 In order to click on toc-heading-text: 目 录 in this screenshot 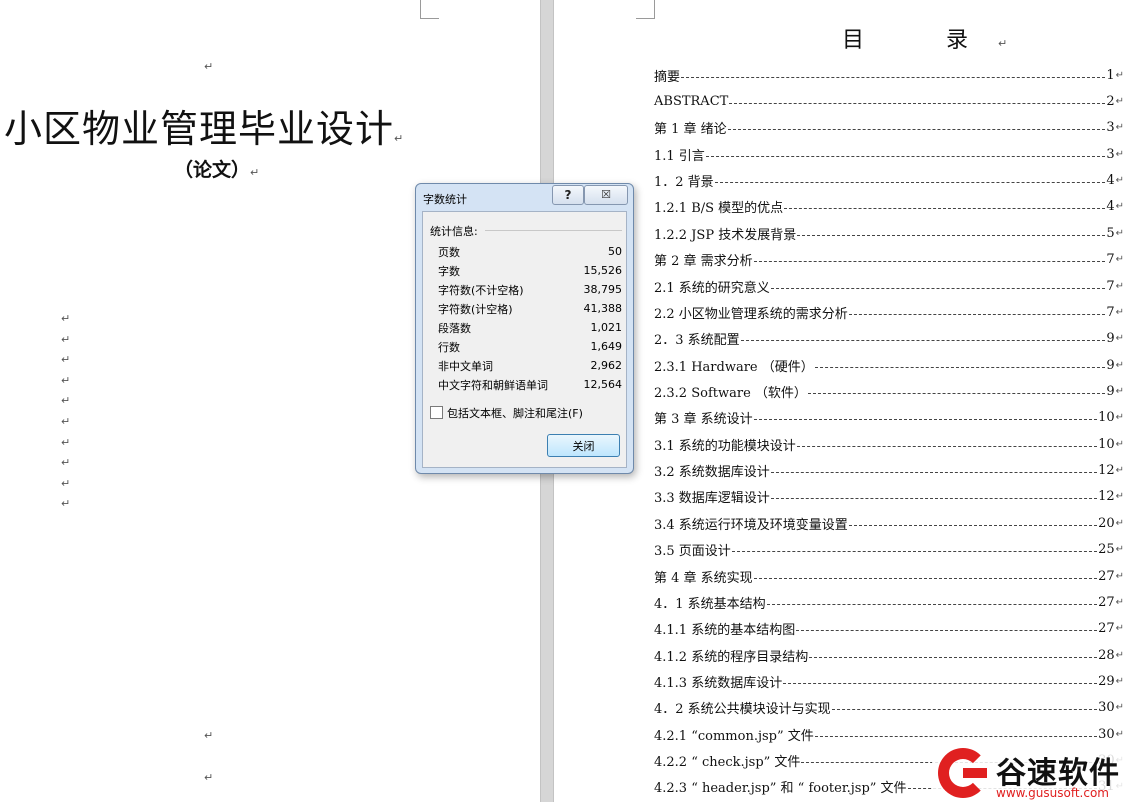, I will do `click(920, 40)`.